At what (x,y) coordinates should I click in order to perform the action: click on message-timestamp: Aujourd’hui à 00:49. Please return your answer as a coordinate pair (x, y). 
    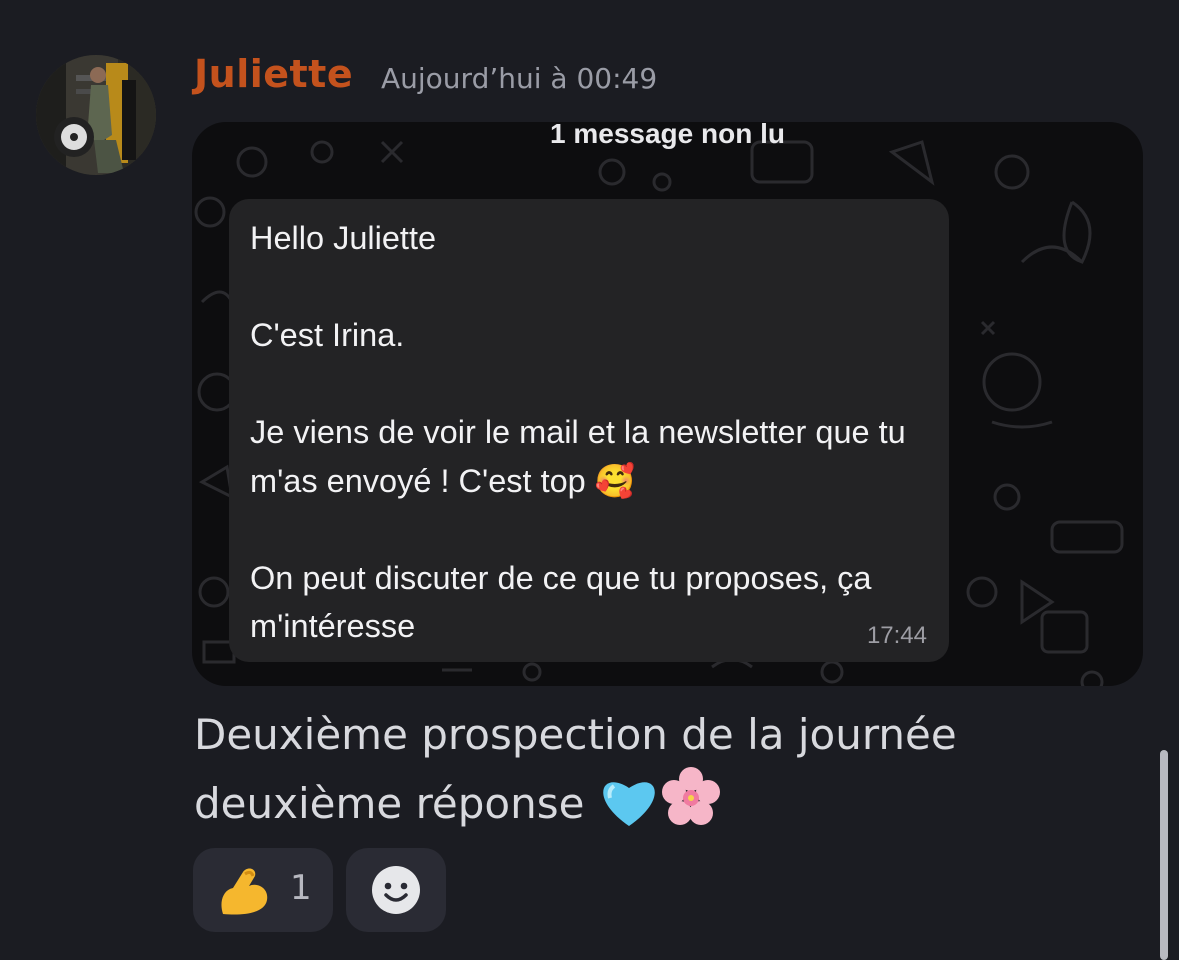
    Looking at the image, I should click on (519, 78).